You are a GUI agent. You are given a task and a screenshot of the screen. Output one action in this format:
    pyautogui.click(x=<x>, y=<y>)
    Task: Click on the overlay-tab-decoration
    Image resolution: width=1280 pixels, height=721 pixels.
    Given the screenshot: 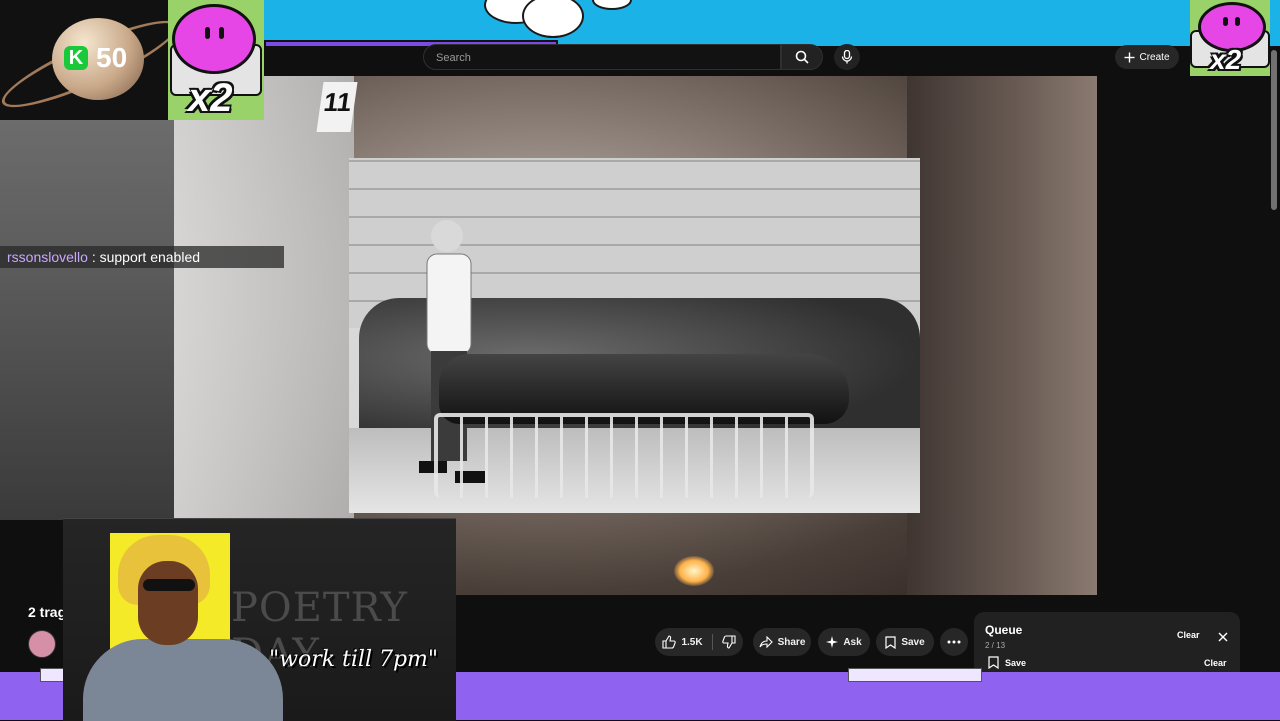 What is the action you would take?
    pyautogui.click(x=915, y=675)
    